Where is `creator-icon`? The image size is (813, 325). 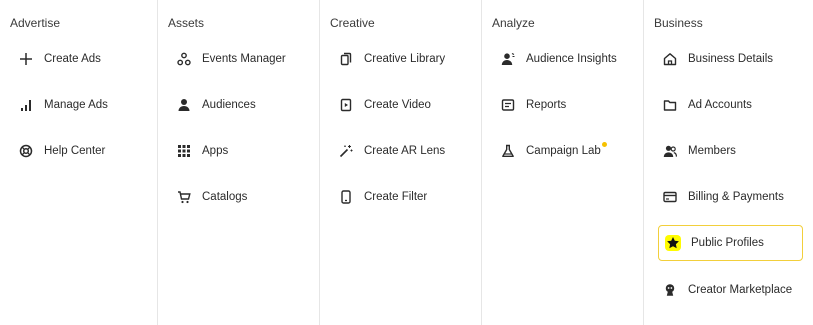 creator-icon is located at coordinates (670, 290).